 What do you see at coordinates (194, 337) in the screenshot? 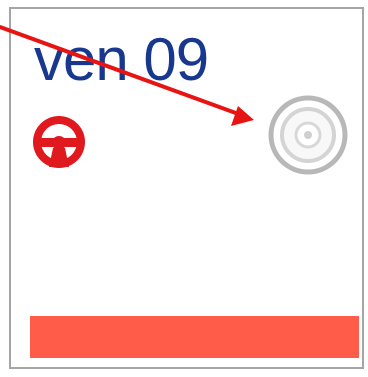
I see `status-bar` at bounding box center [194, 337].